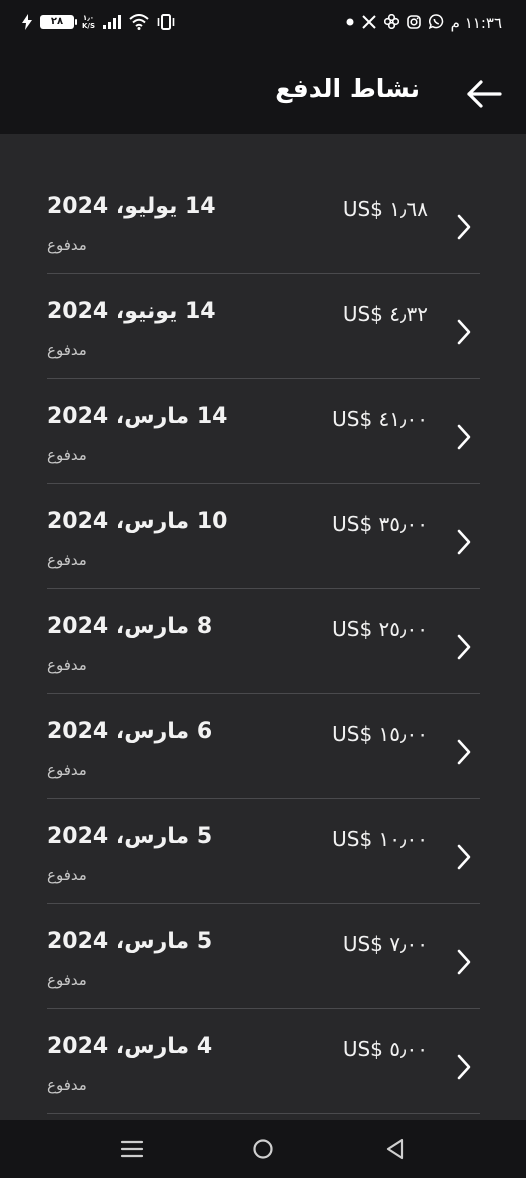 The height and width of the screenshot is (1178, 526). I want to click on system-status-icons: ٢٨ ١٫٠ K/S, so click(98, 22).